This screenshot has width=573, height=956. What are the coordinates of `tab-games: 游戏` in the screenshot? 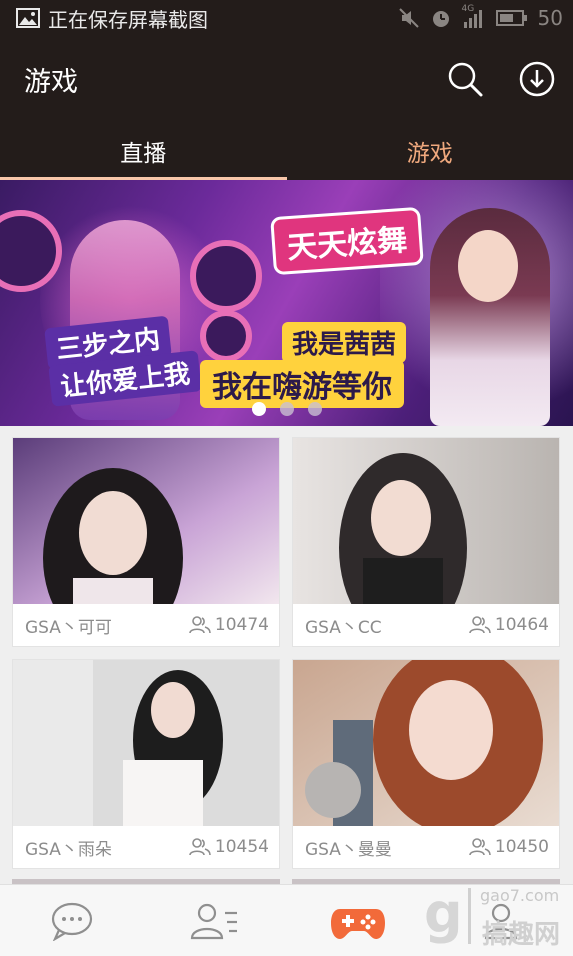 It's located at (430, 151).